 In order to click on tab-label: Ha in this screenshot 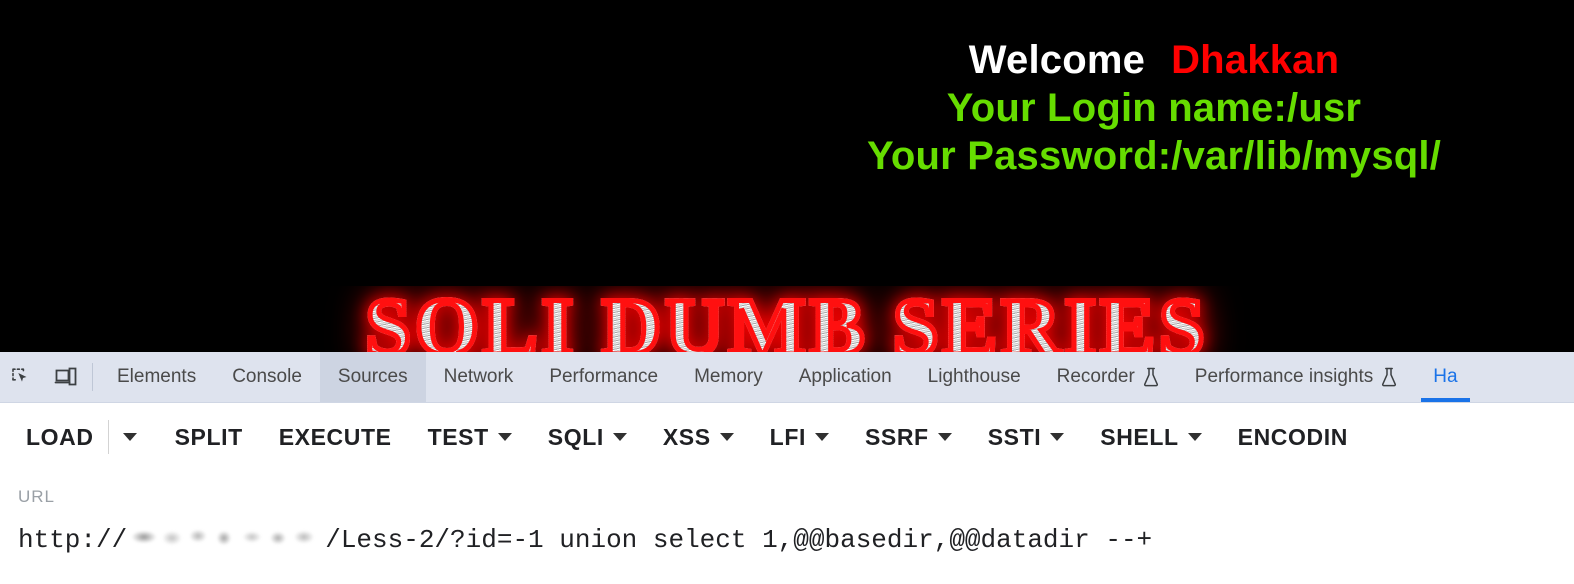, I will do `click(1445, 376)`.